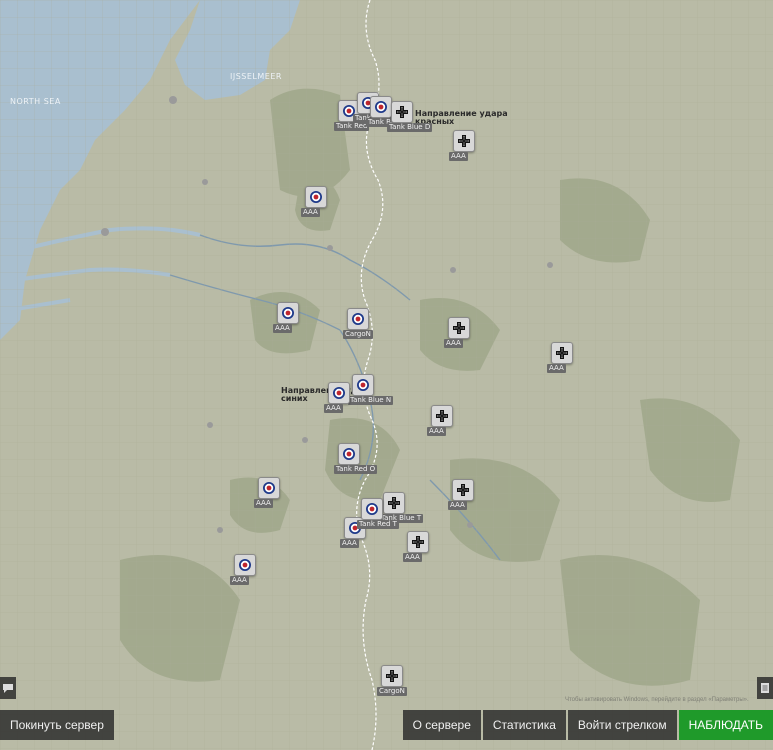  I want to click on map-unit-label: Tank Red T, so click(378, 524).